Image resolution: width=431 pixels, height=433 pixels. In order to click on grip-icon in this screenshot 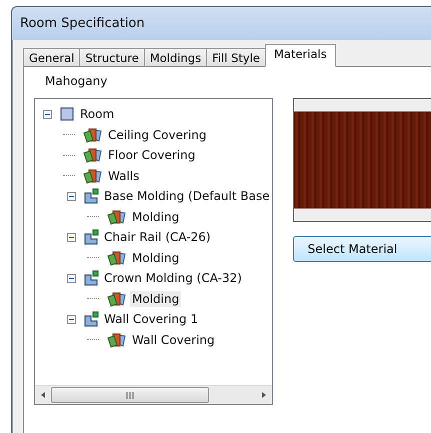, I will do `click(130, 395)`.